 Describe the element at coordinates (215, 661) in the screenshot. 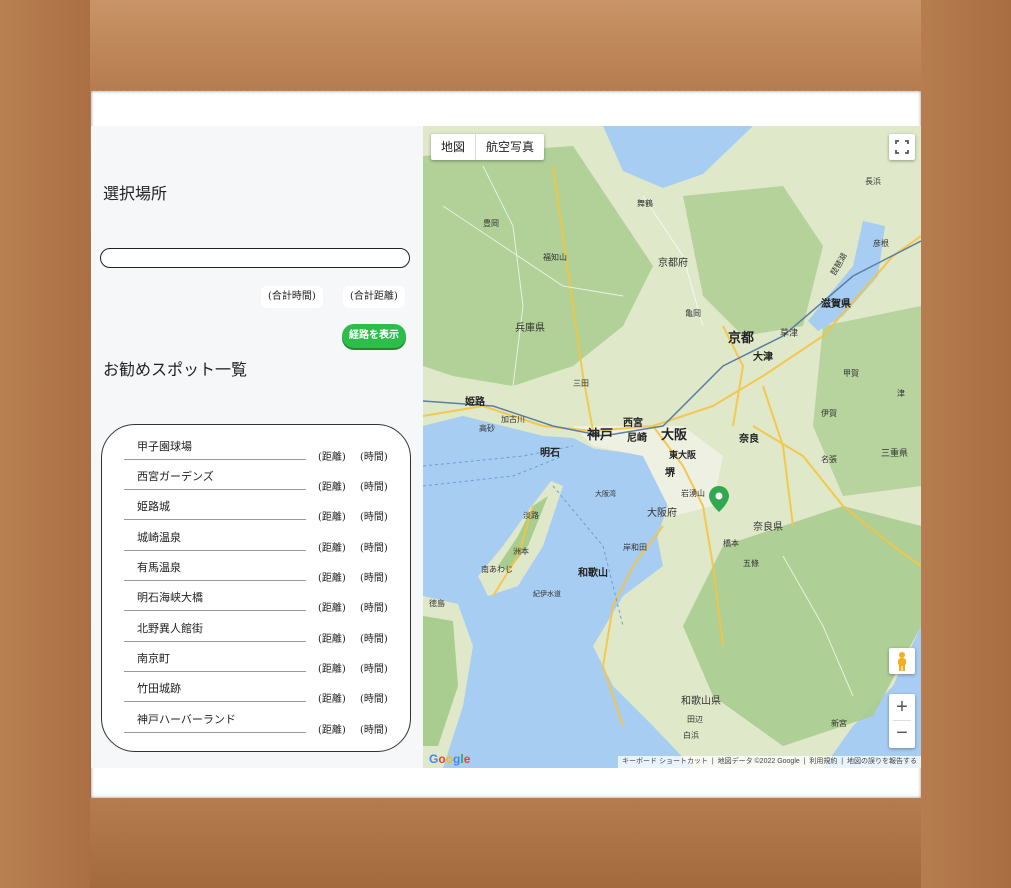

I see `spot-name: 南京町` at that location.